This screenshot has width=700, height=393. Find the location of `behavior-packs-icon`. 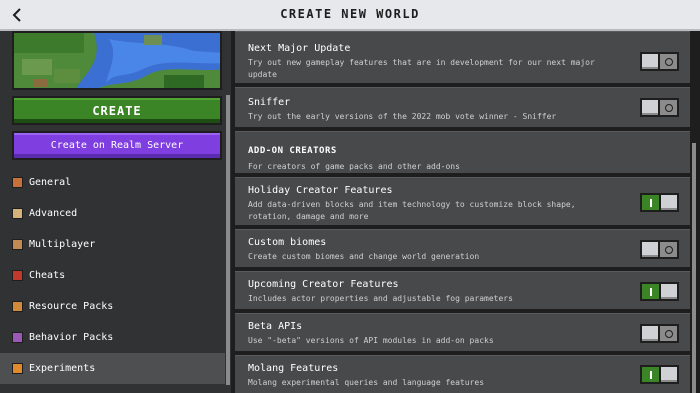

behavior-packs-icon is located at coordinates (17, 337).